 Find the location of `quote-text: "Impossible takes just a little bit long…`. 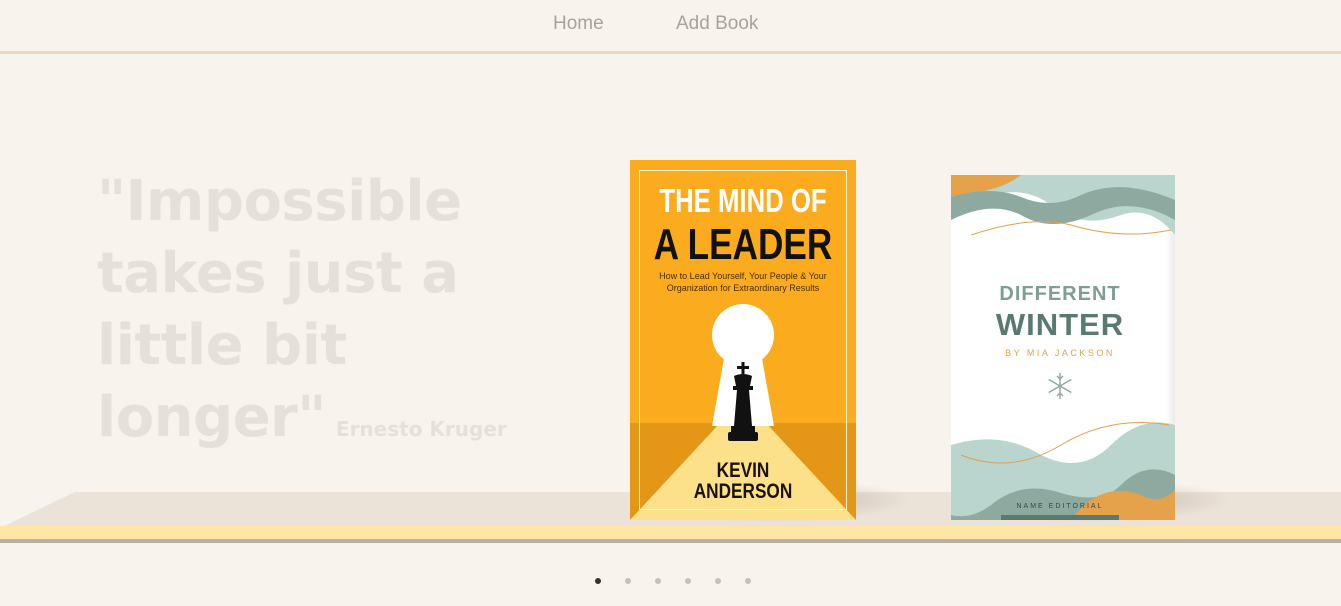

quote-text: "Impossible takes just a little bit long… is located at coordinates (279, 309).